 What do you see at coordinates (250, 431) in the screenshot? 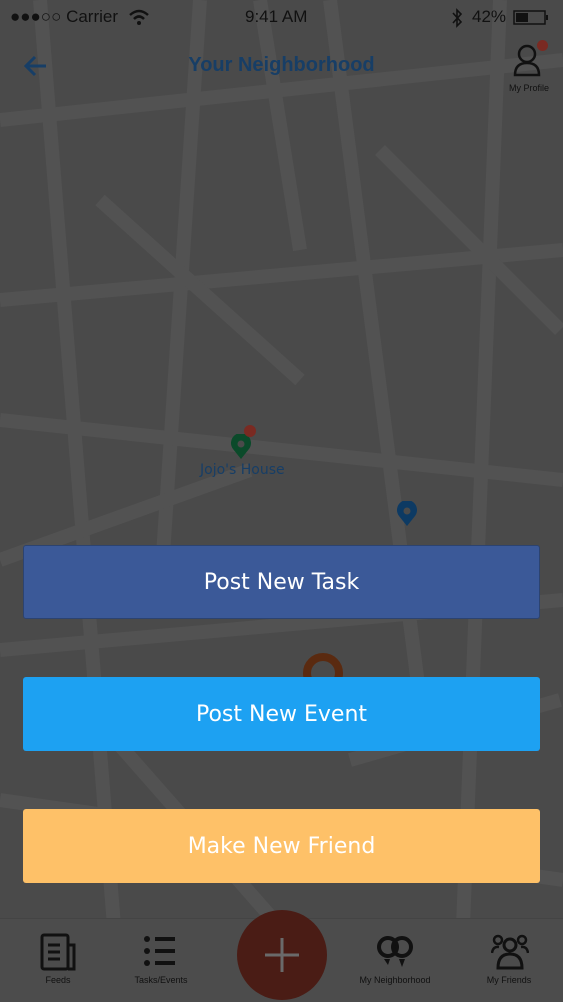
I see `pin-notification-dot` at bounding box center [250, 431].